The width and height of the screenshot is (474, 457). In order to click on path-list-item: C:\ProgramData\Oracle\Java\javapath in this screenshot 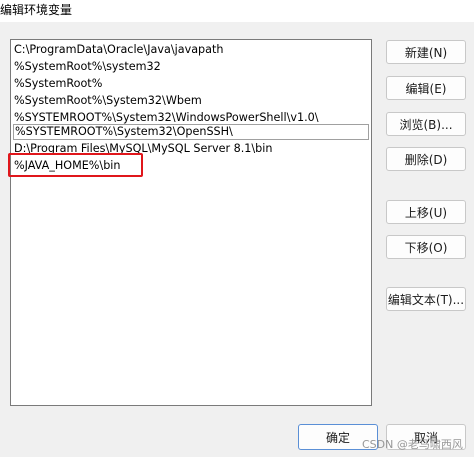, I will do `click(118, 50)`.